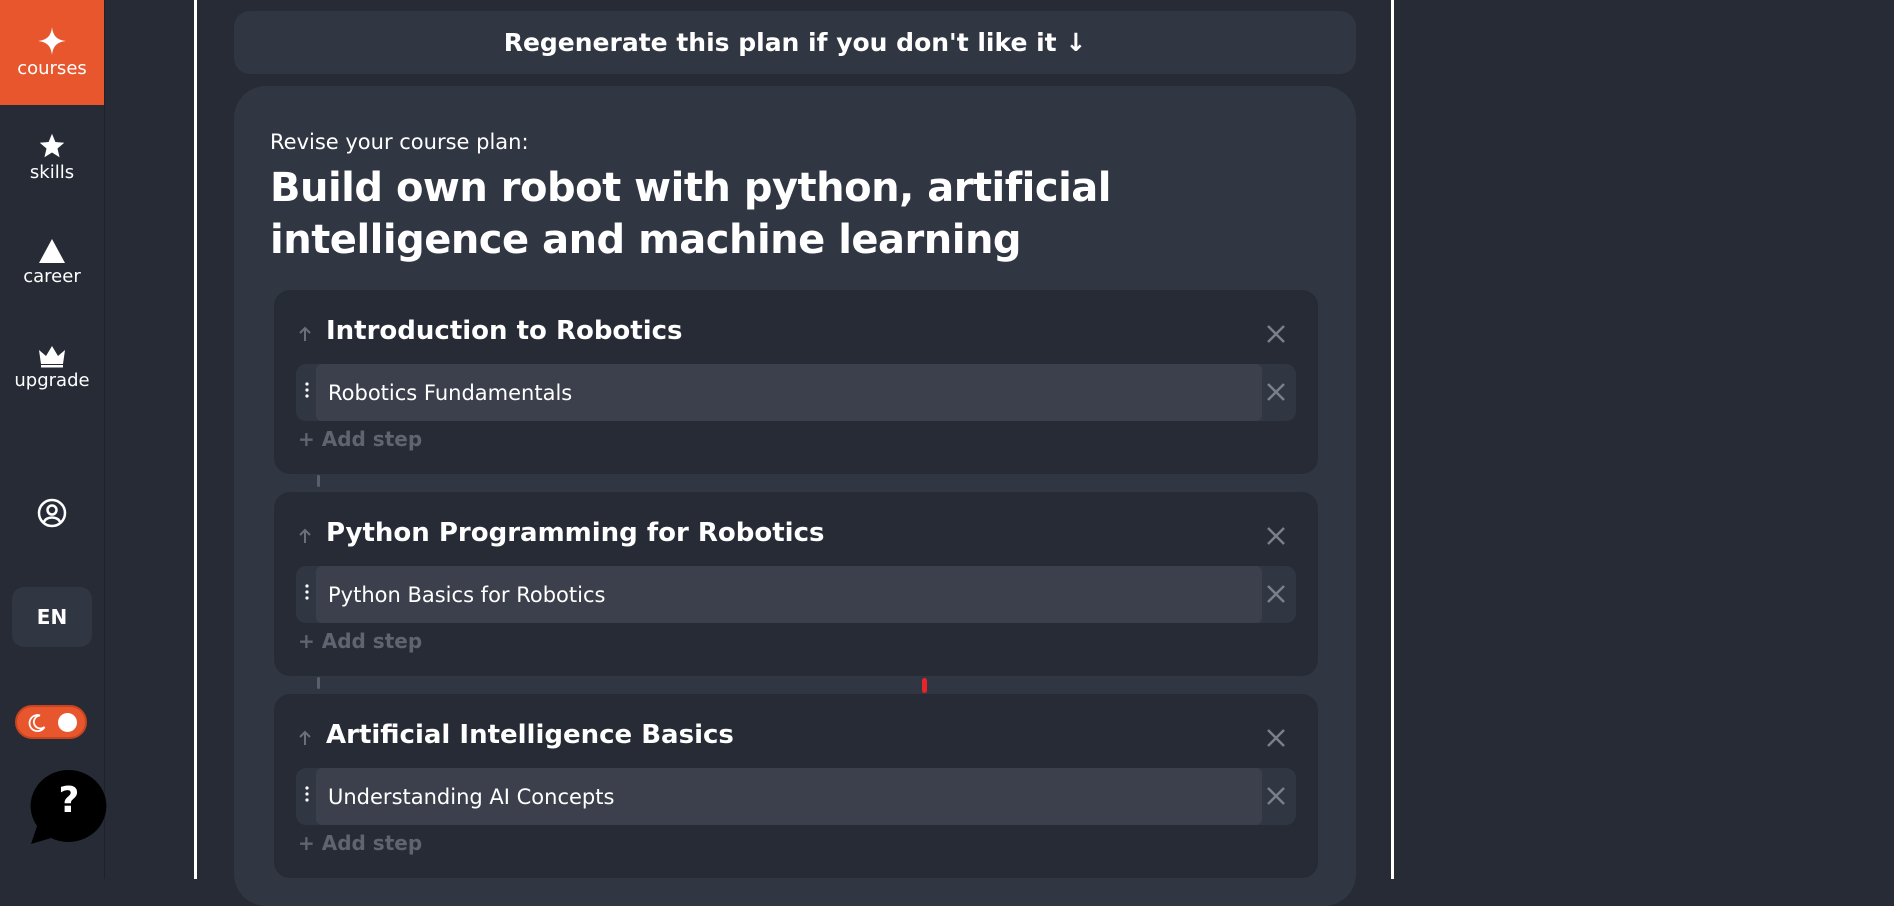 Image resolution: width=1894 pixels, height=906 pixels. What do you see at coordinates (52, 276) in the screenshot?
I see `sidebar-item-label: career` at bounding box center [52, 276].